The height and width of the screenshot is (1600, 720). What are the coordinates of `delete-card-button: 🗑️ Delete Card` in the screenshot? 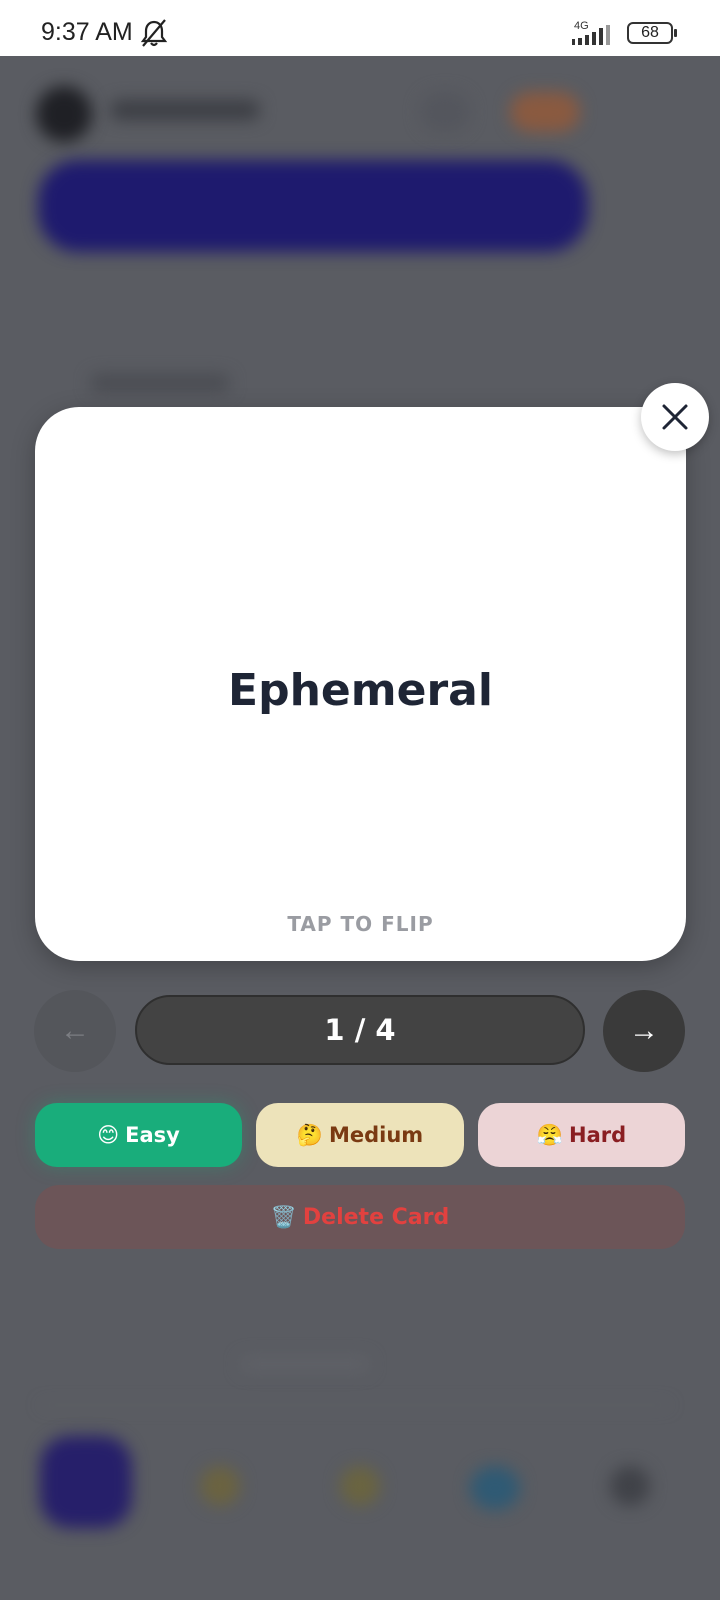 It's located at (360, 1217).